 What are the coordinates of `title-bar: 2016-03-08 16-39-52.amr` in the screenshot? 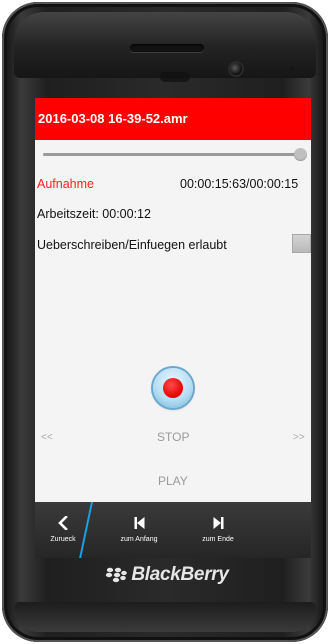 It's located at (173, 119).